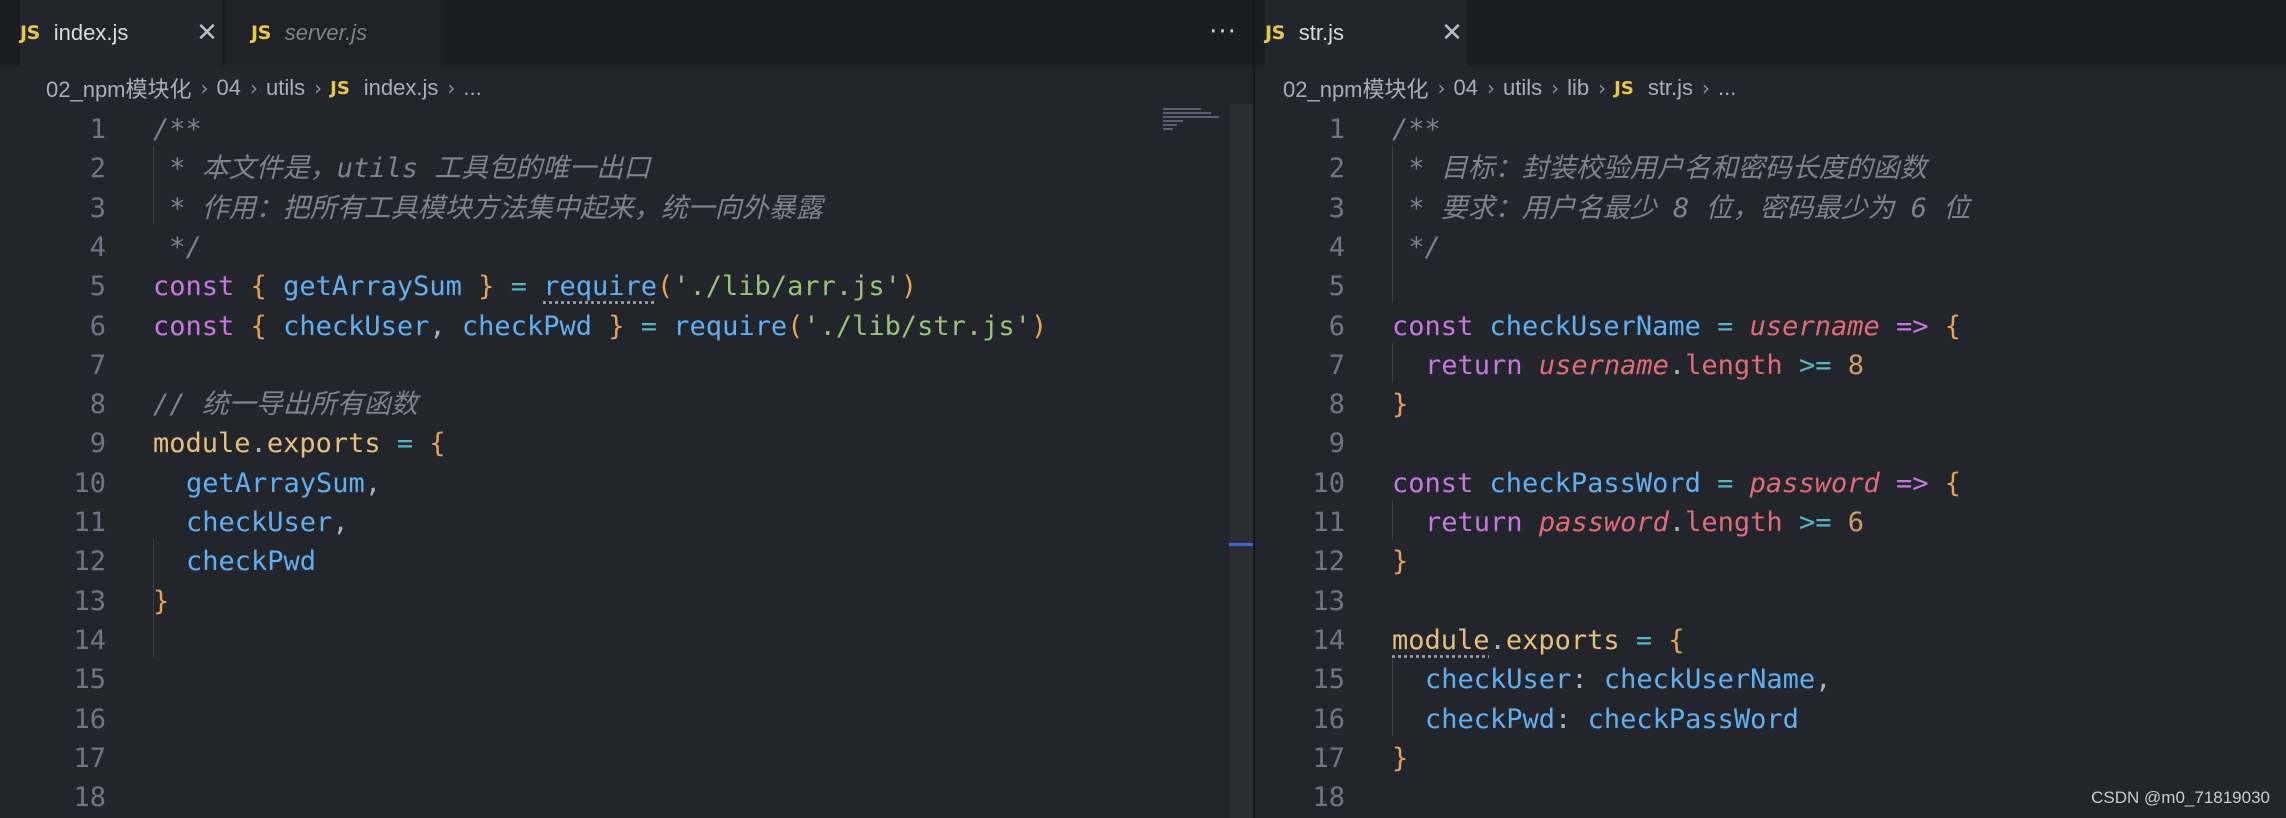 The width and height of the screenshot is (2286, 818). Describe the element at coordinates (177, 129) in the screenshot. I see `code-comment: /**` at that location.